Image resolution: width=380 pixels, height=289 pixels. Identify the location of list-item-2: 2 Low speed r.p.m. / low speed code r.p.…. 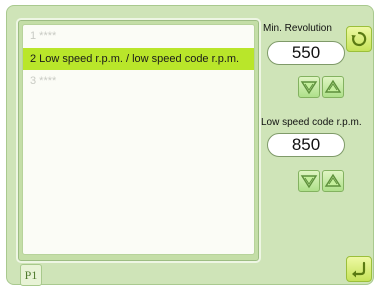
(138, 59).